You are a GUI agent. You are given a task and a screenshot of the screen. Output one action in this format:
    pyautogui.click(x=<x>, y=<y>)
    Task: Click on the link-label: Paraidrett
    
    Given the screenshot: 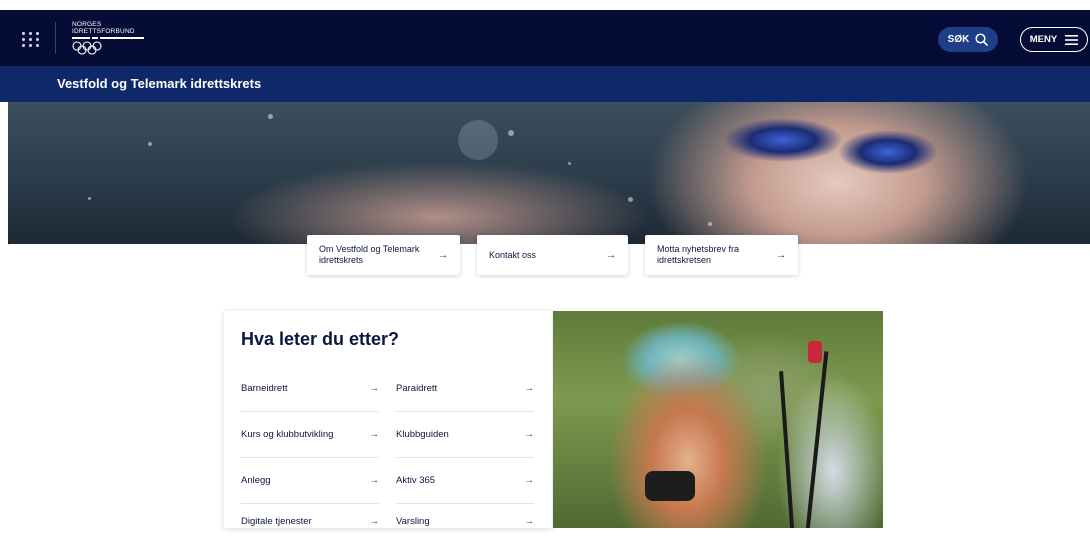 What is the action you would take?
    pyautogui.click(x=417, y=388)
    